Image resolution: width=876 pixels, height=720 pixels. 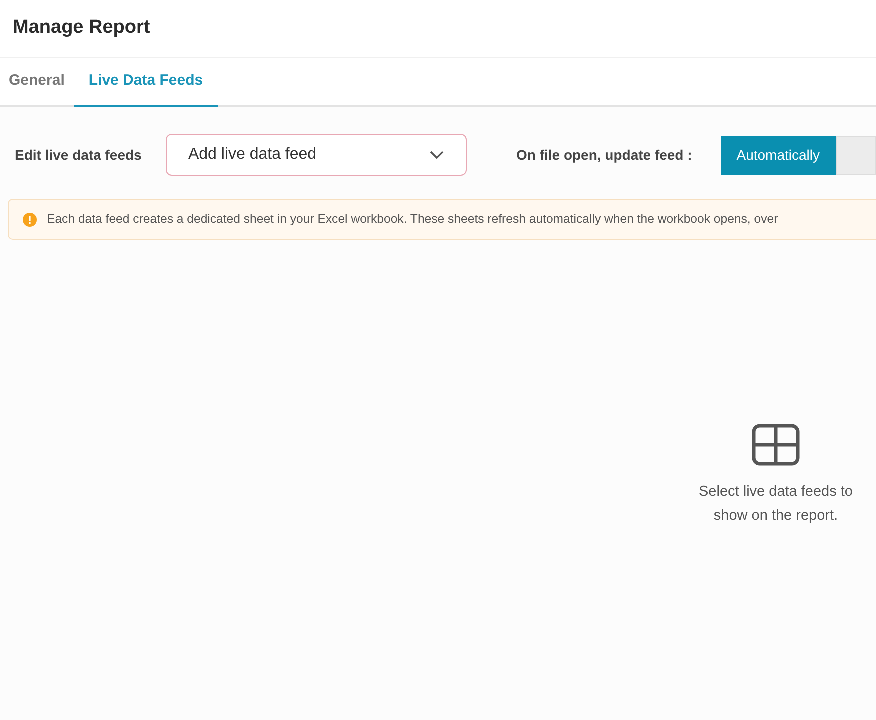 I want to click on update-option, so click(x=856, y=155).